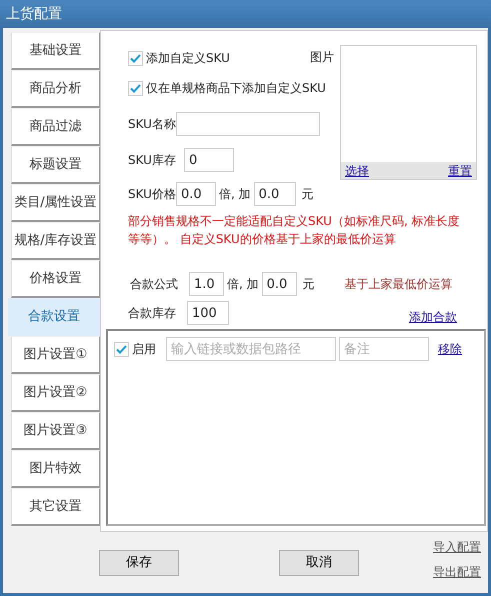 Image resolution: width=491 pixels, height=596 pixels. I want to click on sidebar-tab: 图片设置②, so click(56, 393).